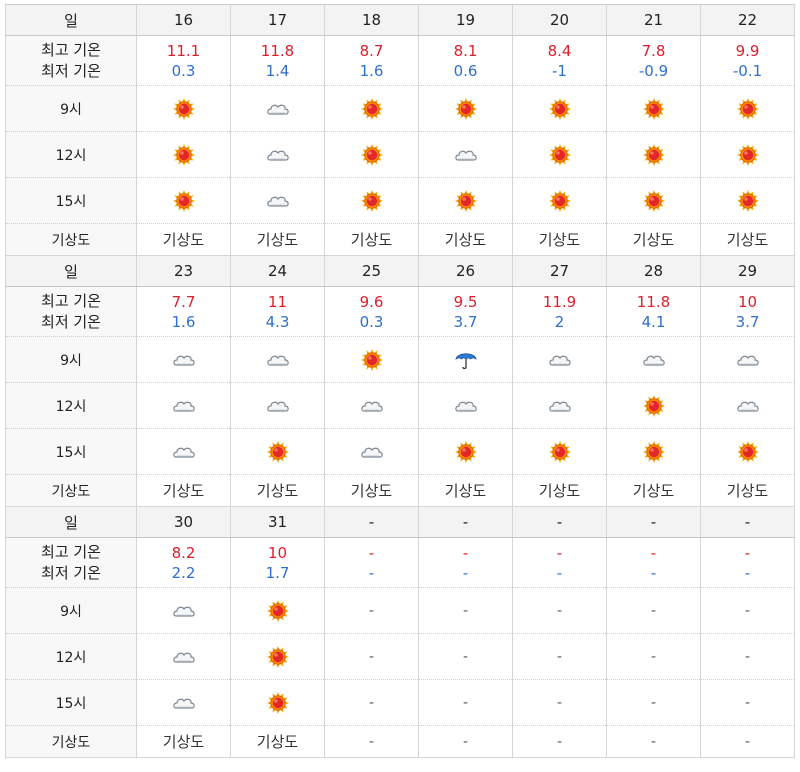 Image resolution: width=800 pixels, height=772 pixels. I want to click on temperature-cell: 9.5 3.7, so click(465, 311).